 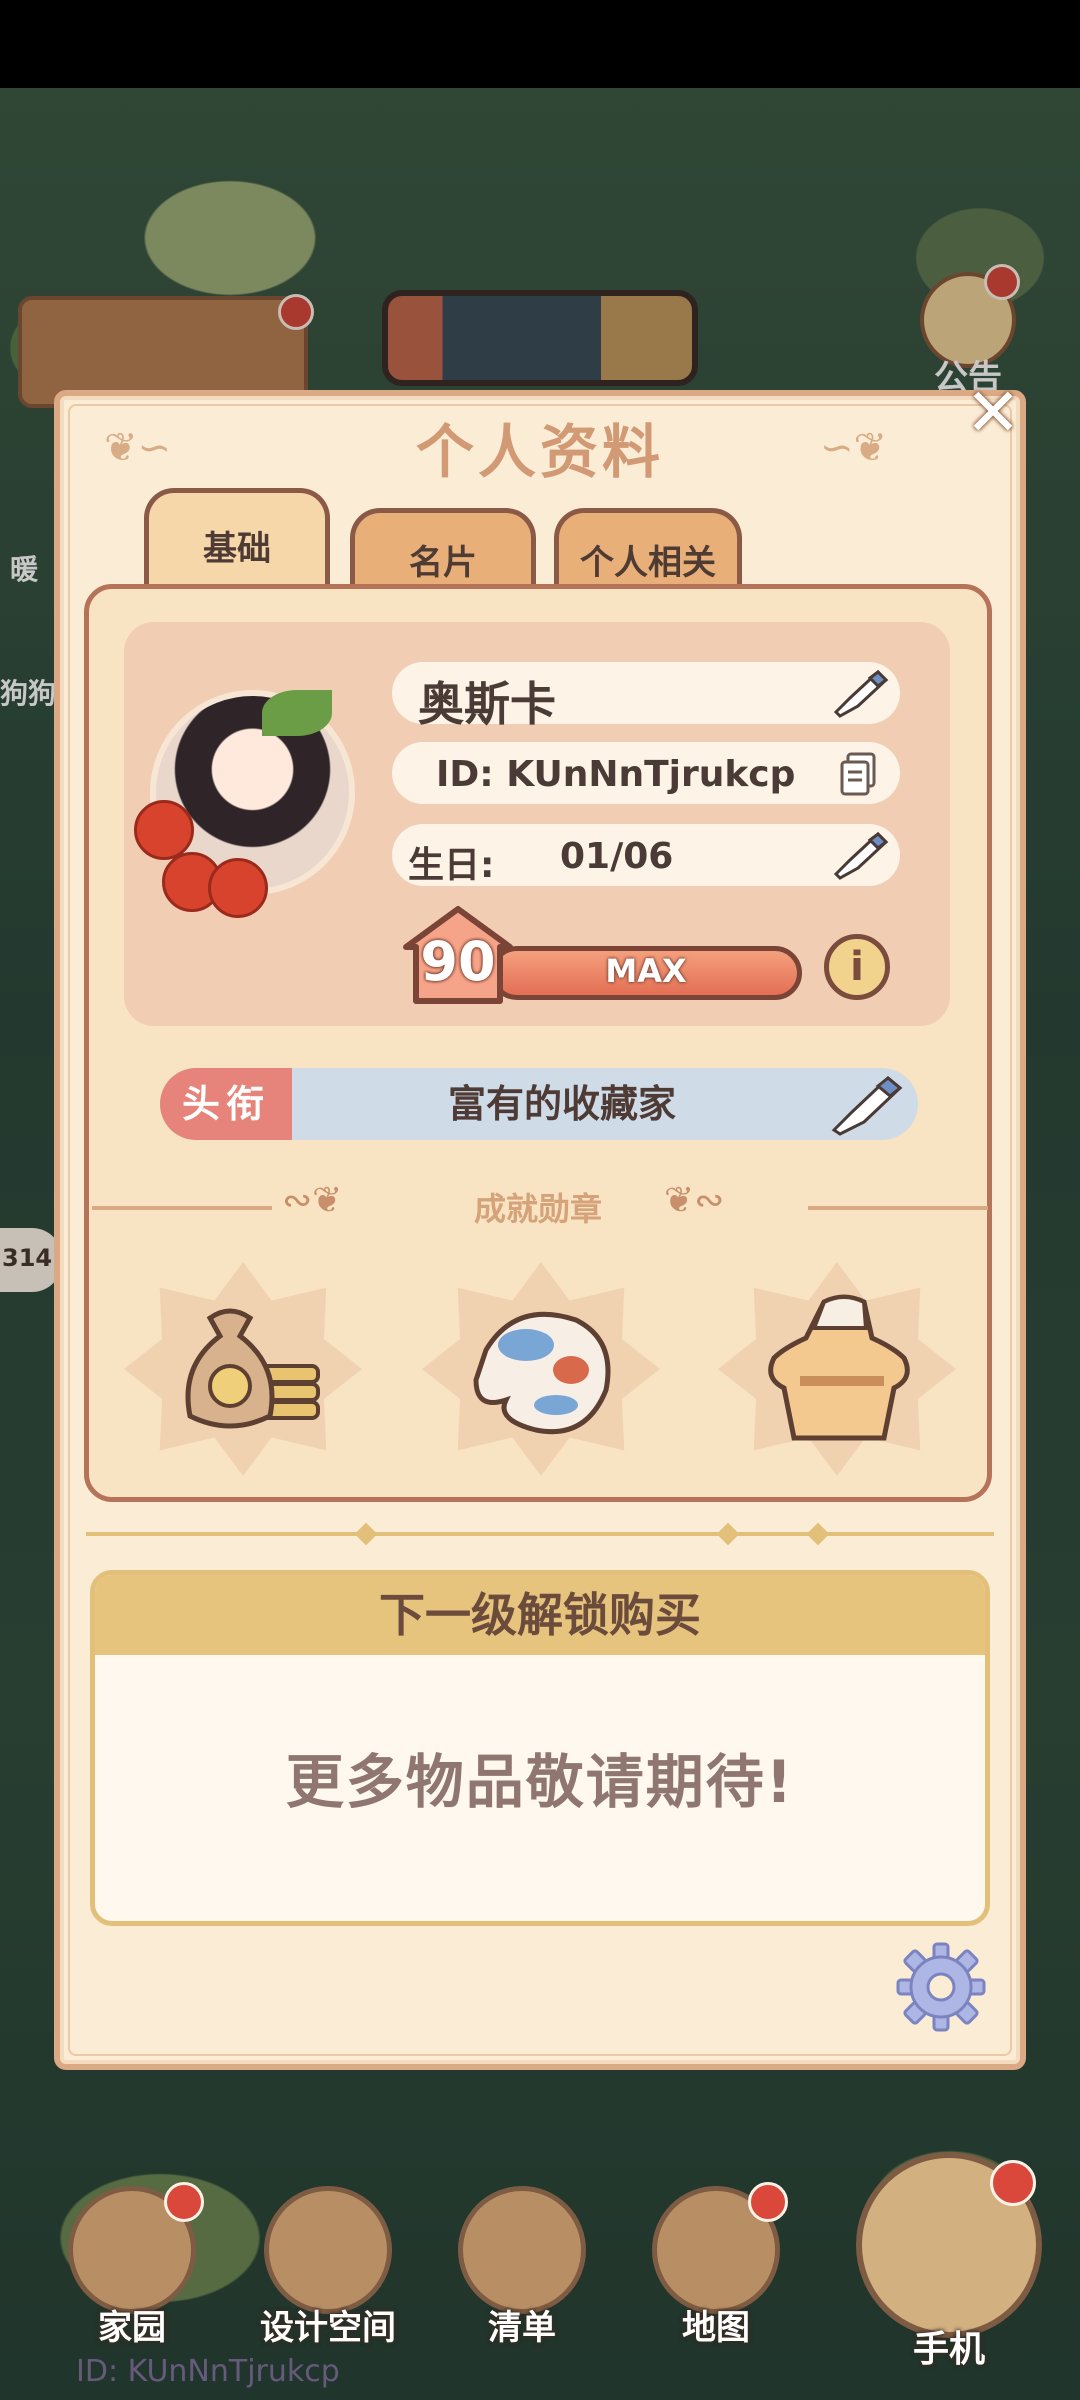 What do you see at coordinates (860, 693) in the screenshot?
I see `edit-name-pen-icon` at bounding box center [860, 693].